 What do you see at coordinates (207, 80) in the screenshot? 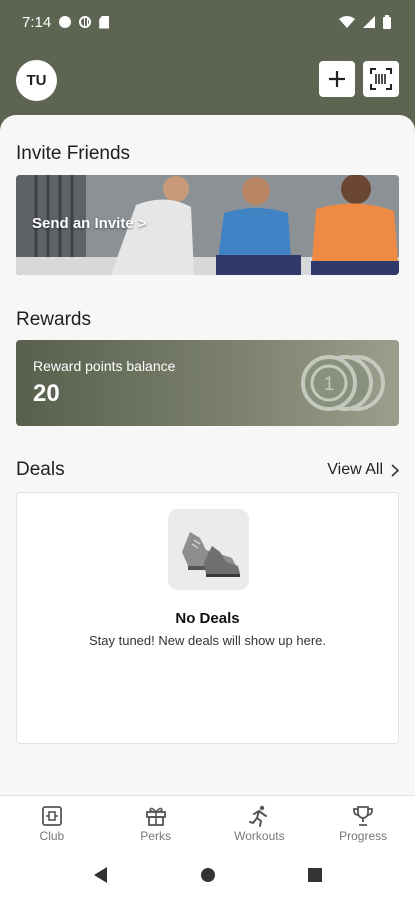
I see `app-header: TU` at bounding box center [207, 80].